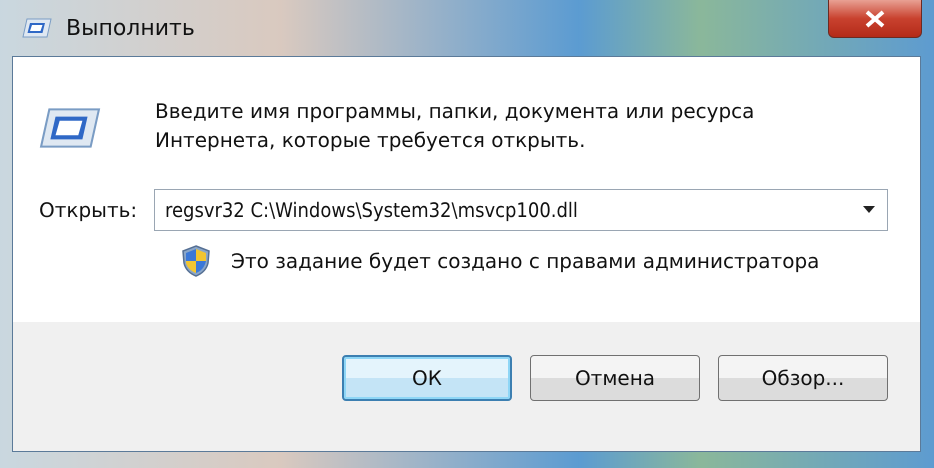  I want to click on instruction-text: Введите имя программы, папки, документа или ресурса Интернета, которые требуется открыть., so click(455, 126).